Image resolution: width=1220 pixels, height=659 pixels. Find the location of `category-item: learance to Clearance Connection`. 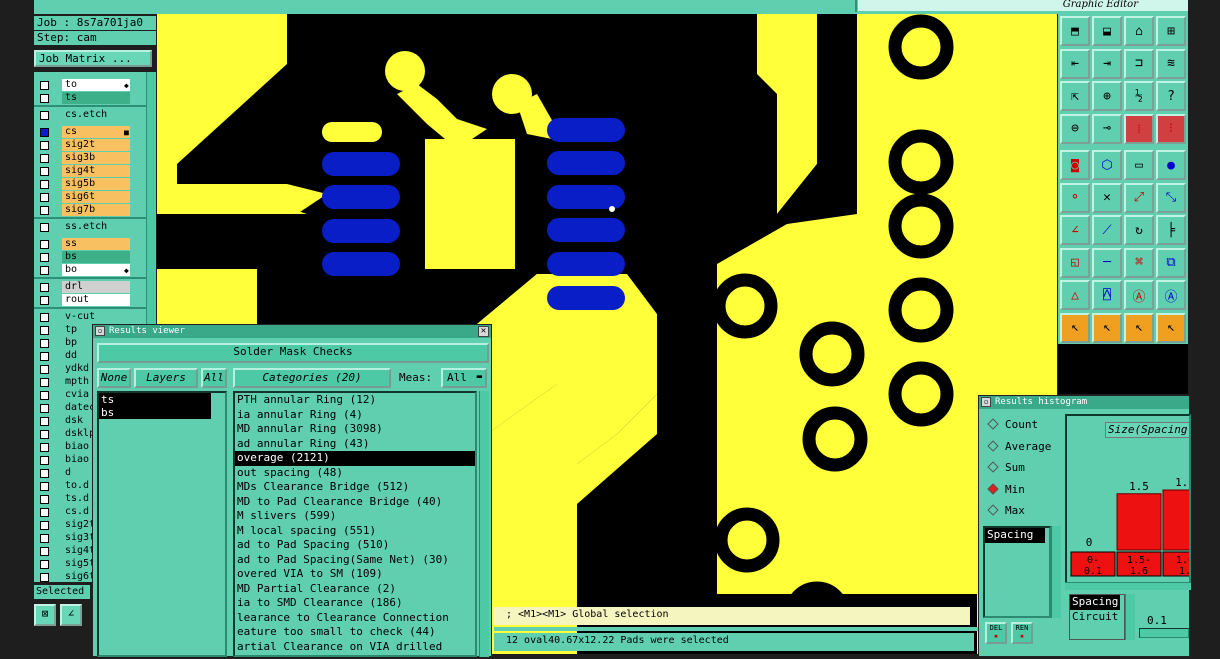

category-item: learance to Clearance Connection is located at coordinates (355, 618).